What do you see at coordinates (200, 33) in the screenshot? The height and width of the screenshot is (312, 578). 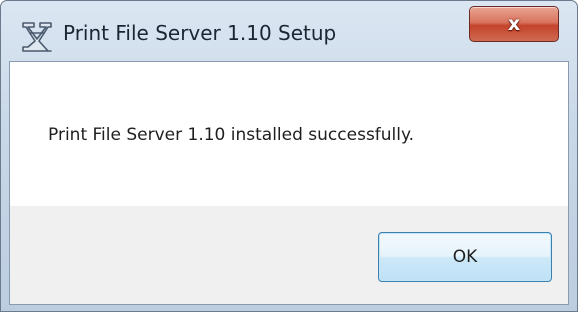 I see `window-title: Print File Server 1.10 Setup` at bounding box center [200, 33].